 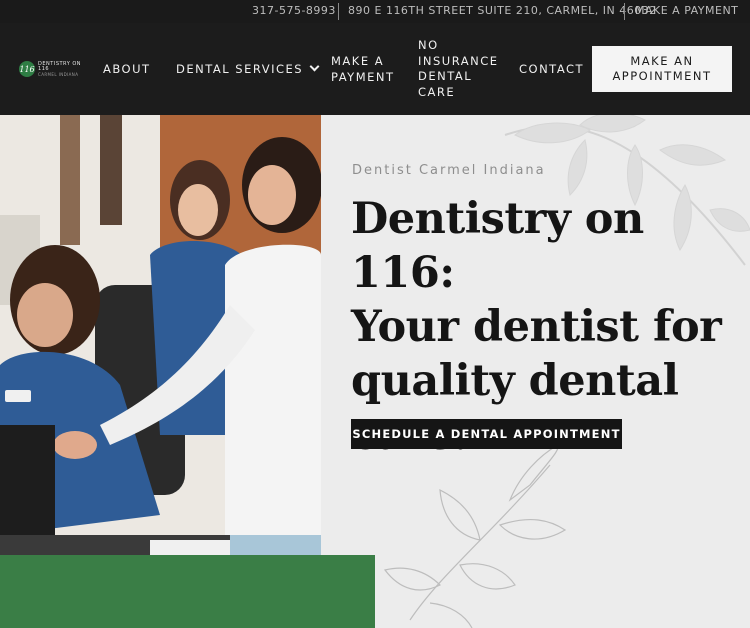 I want to click on leaf-outline-decoration-icon, so click(x=475, y=536).